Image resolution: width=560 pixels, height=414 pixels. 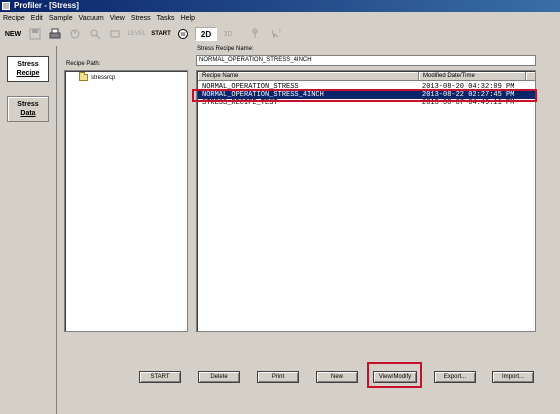 What do you see at coordinates (468, 95) in the screenshot?
I see `row-modified-date: 2013-08-22 02:27:45 PM` at bounding box center [468, 95].